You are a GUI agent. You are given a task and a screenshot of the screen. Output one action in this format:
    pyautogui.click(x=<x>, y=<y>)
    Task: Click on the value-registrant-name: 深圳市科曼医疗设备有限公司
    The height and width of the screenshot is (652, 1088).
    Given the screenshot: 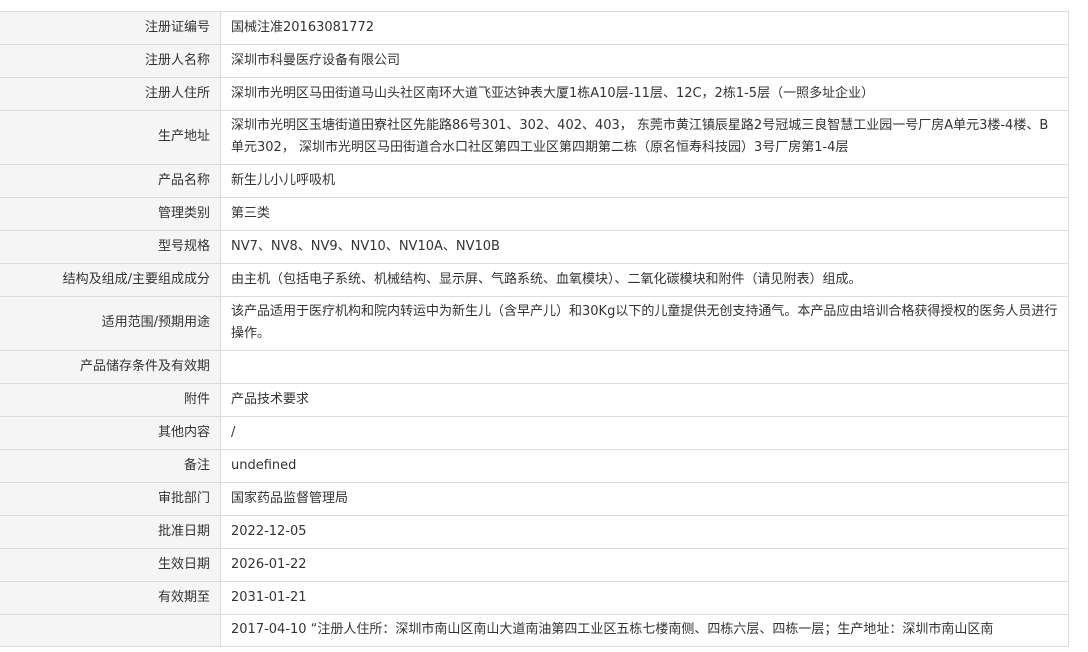 What is the action you would take?
    pyautogui.click(x=644, y=61)
    